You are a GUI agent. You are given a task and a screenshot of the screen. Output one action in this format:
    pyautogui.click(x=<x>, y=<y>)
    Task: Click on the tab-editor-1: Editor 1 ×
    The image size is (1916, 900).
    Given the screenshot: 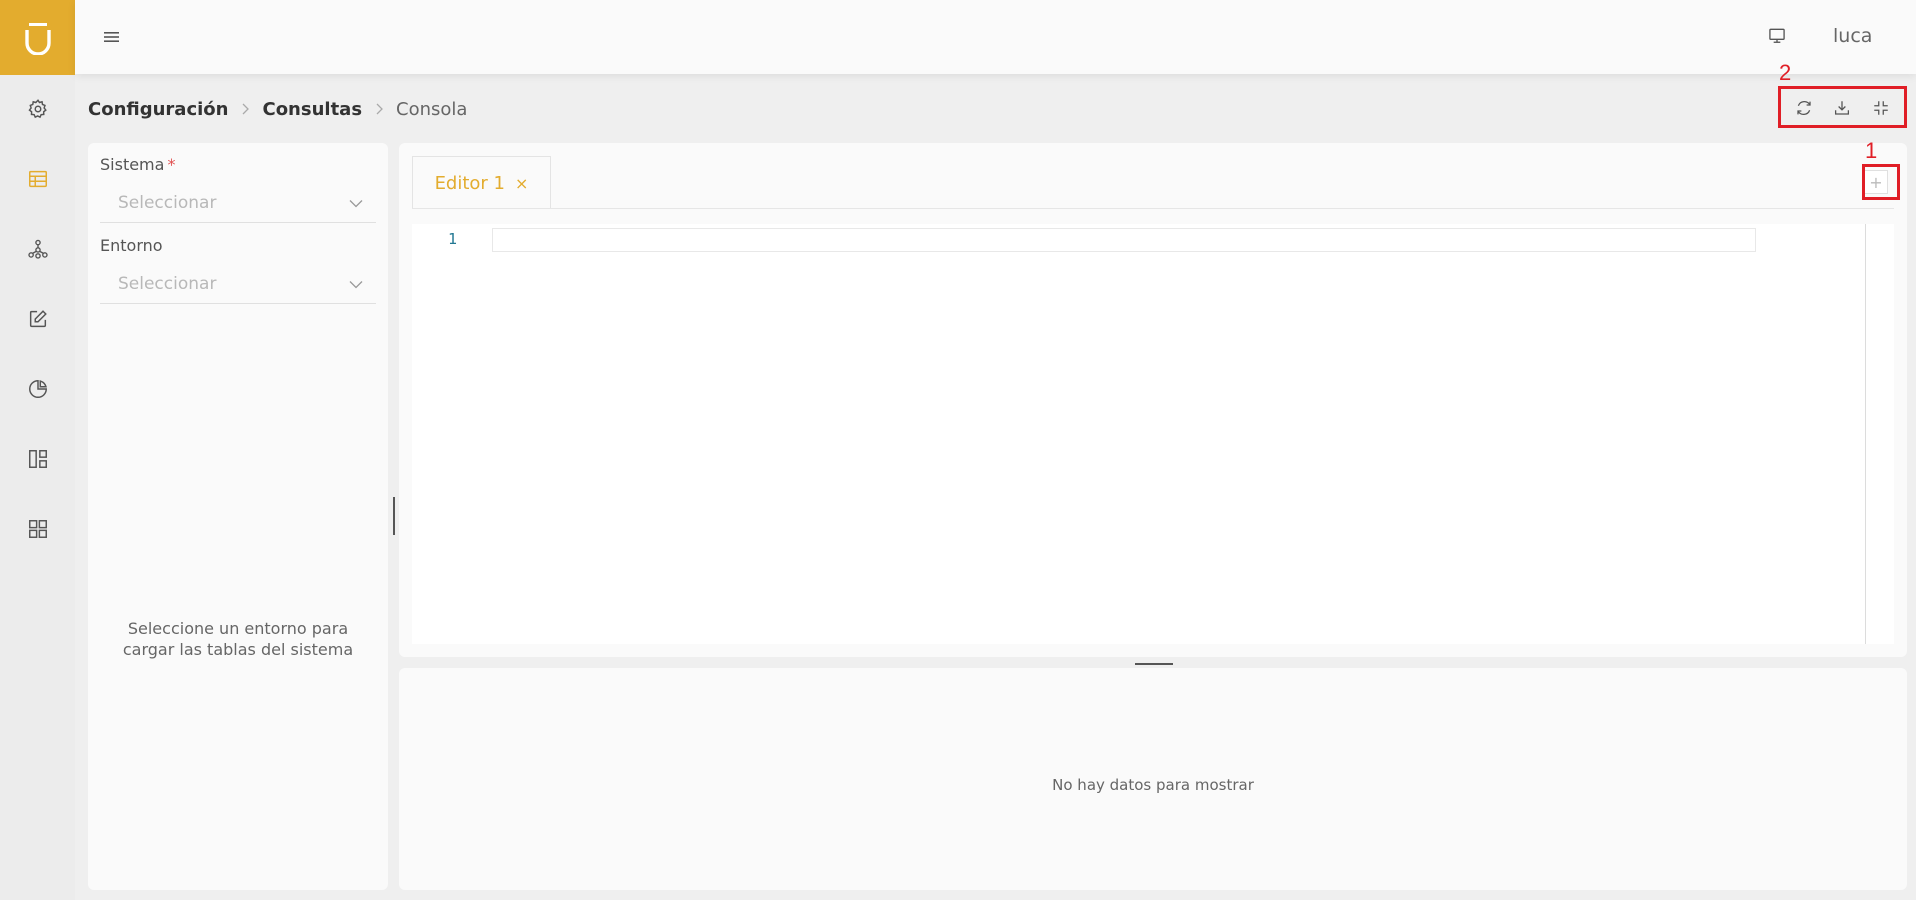 What is the action you would take?
    pyautogui.click(x=481, y=182)
    